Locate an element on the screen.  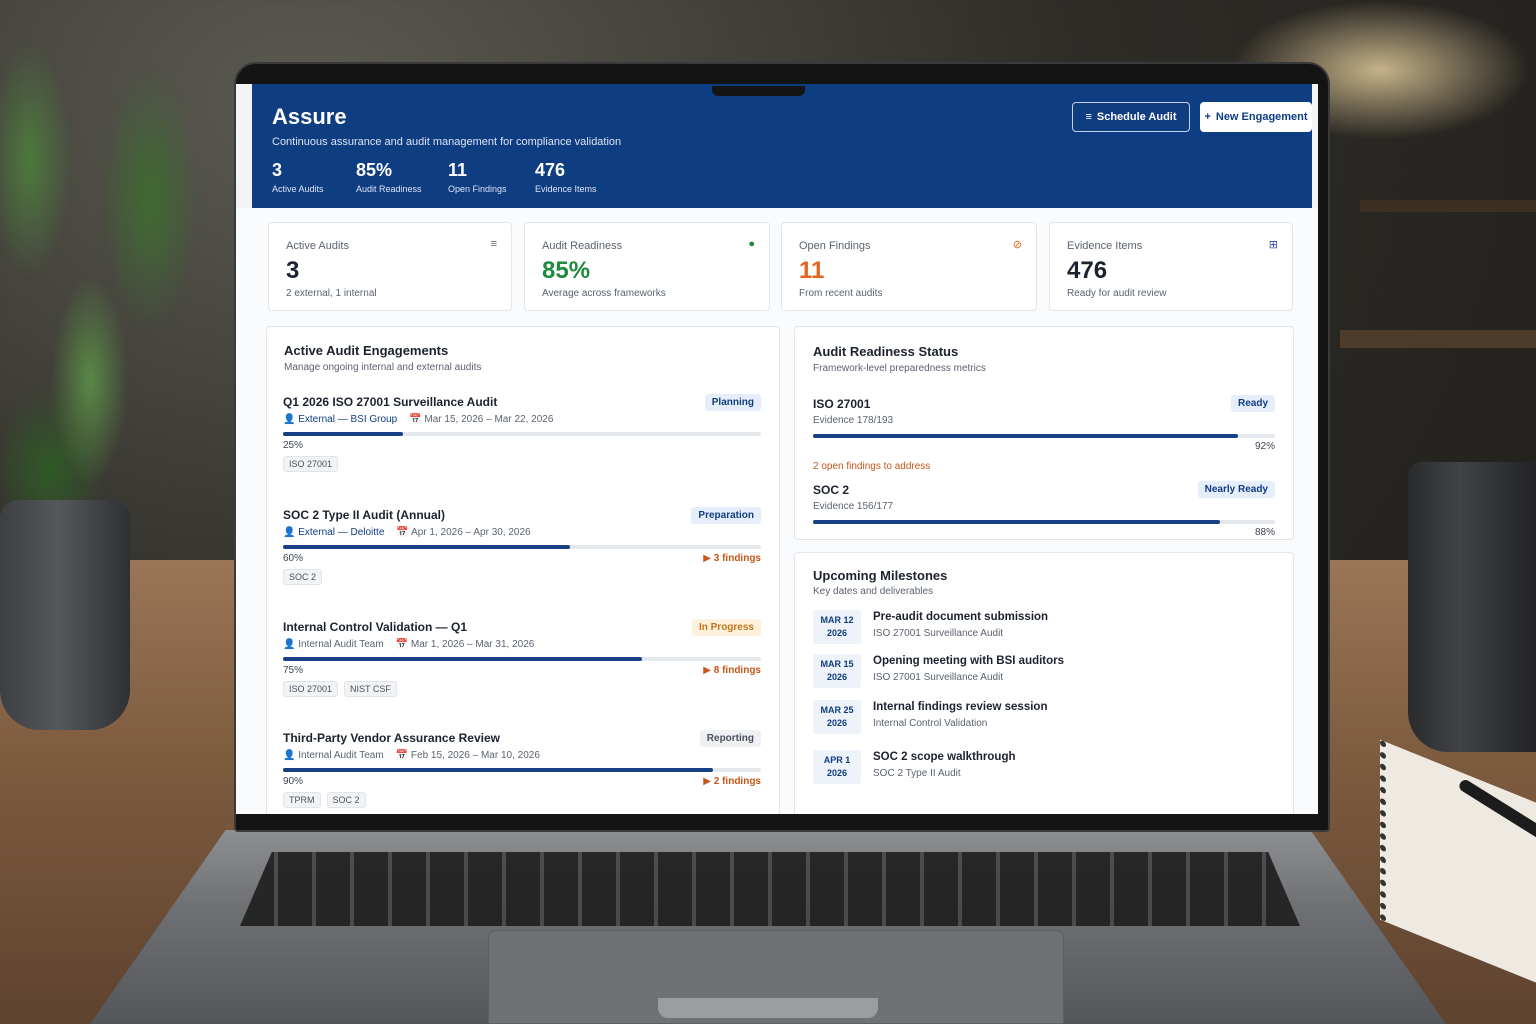
milestone-month-day: MAR 12 is located at coordinates (837, 620).